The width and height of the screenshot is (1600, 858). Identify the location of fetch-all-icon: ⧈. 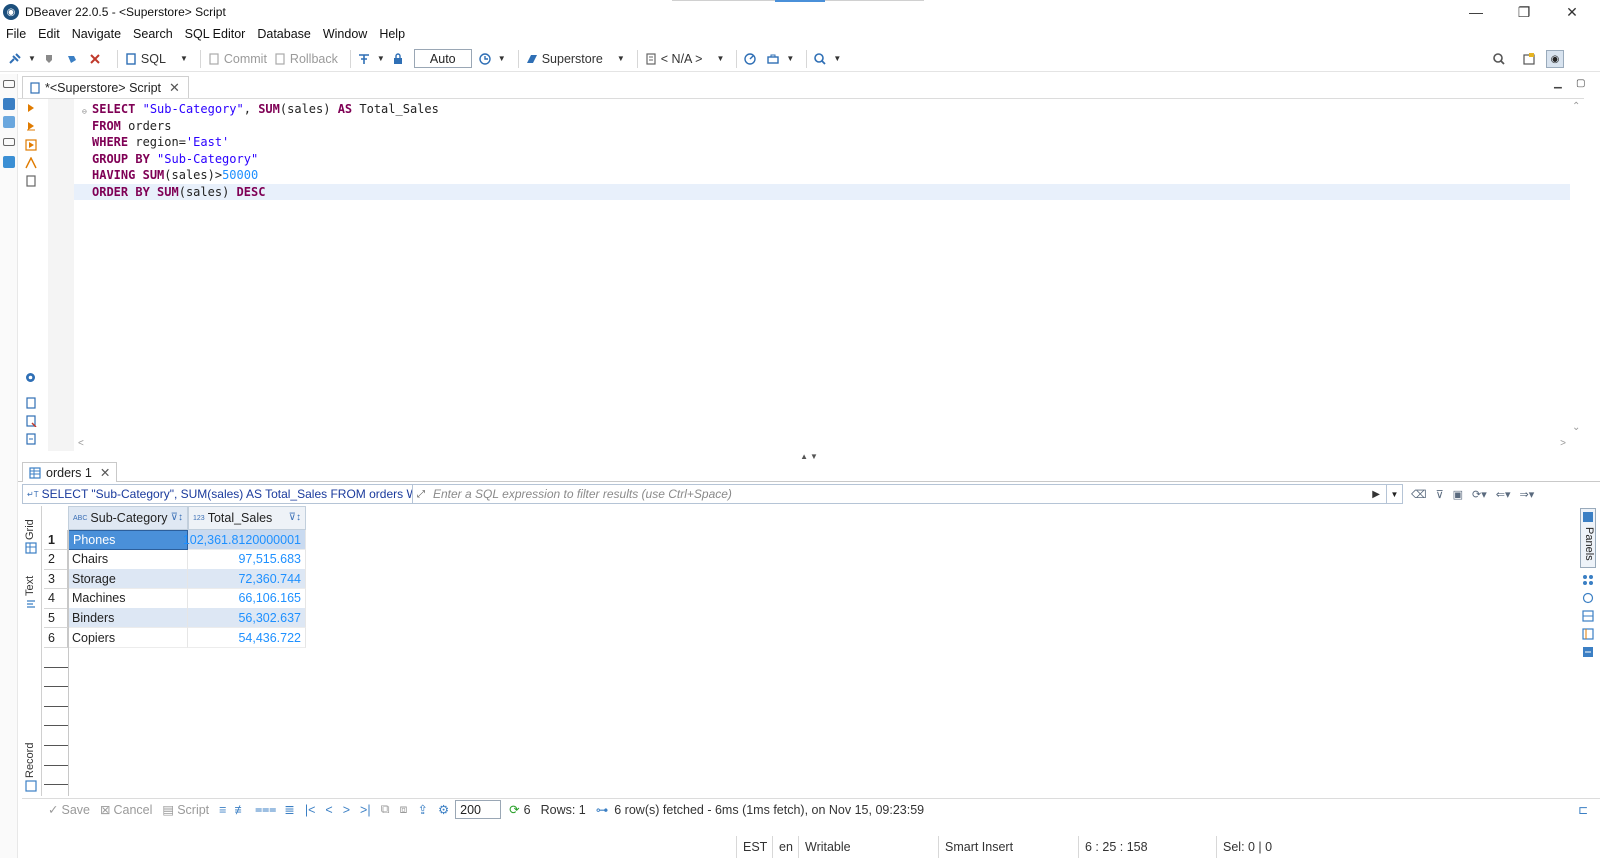
(404, 809).